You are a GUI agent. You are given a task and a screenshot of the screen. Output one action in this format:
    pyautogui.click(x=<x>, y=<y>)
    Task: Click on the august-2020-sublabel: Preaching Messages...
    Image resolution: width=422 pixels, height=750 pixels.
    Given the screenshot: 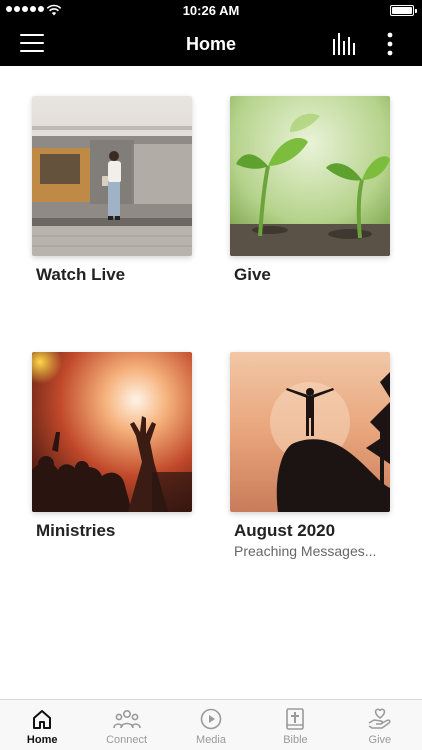 What is the action you would take?
    pyautogui.click(x=305, y=551)
    